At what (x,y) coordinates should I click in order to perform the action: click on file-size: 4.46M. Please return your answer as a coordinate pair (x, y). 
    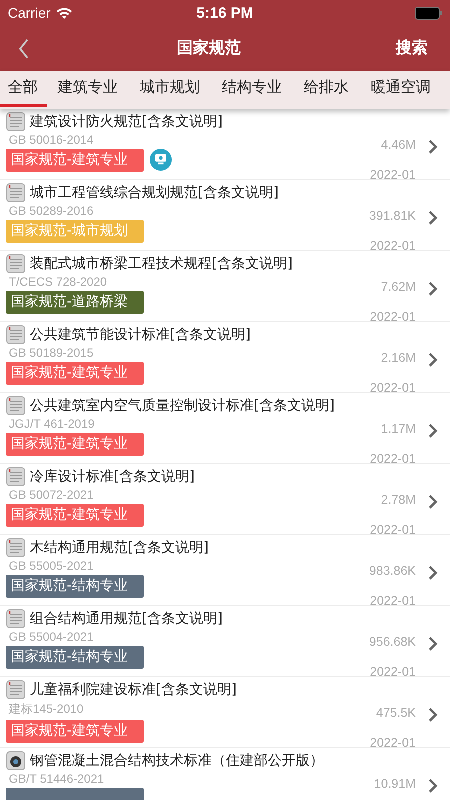
    Looking at the image, I should click on (398, 145).